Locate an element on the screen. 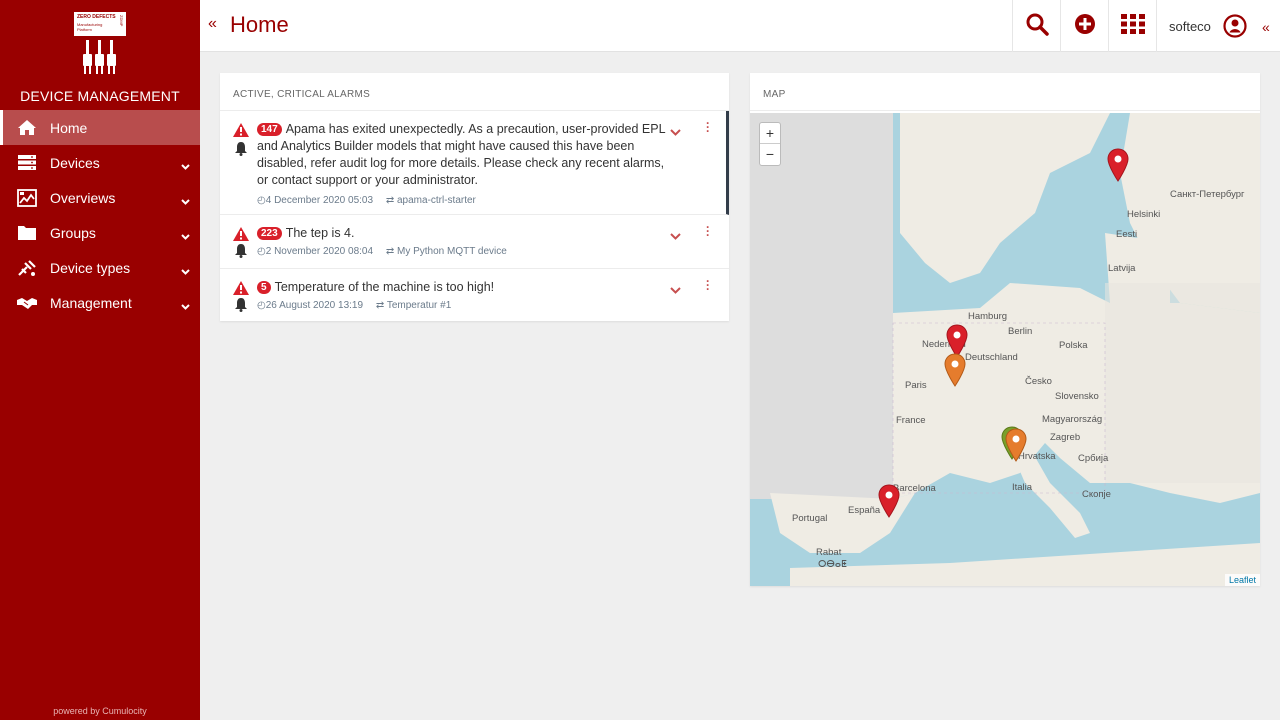  alarm-count-badge: 5 is located at coordinates (264, 287).